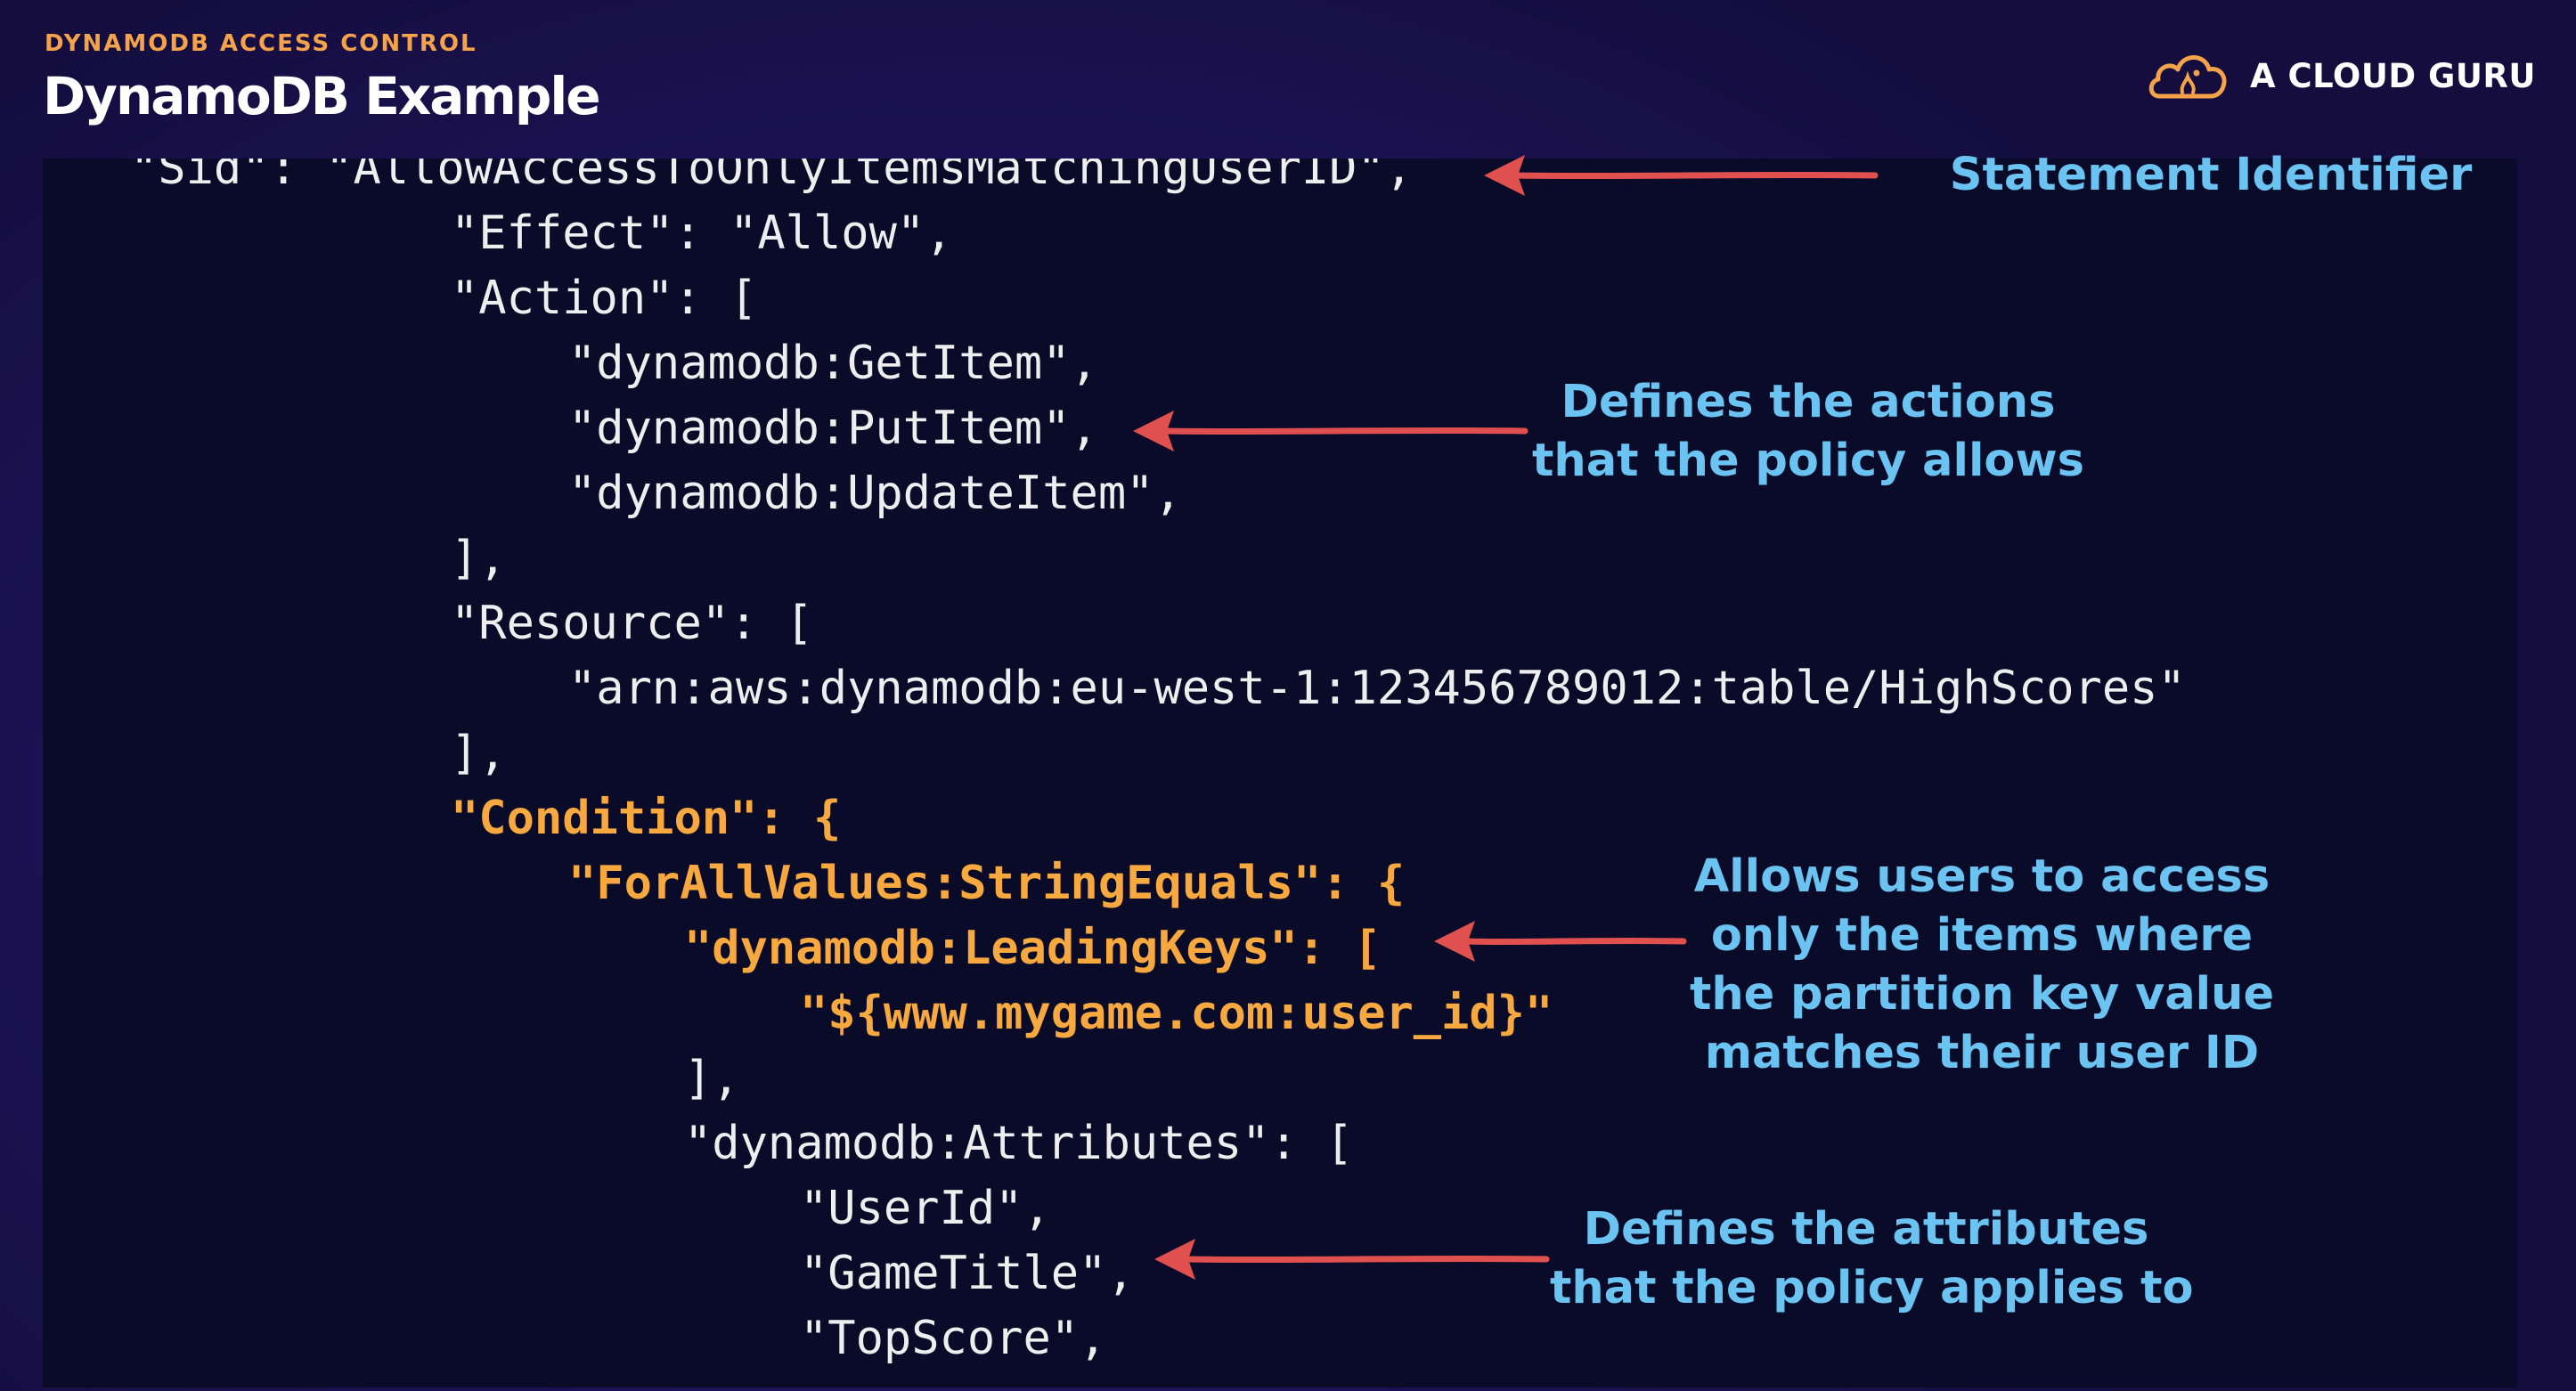  Describe the element at coordinates (833, 428) in the screenshot. I see `code-line-putitem: "dynamodb:PutItem",` at that location.